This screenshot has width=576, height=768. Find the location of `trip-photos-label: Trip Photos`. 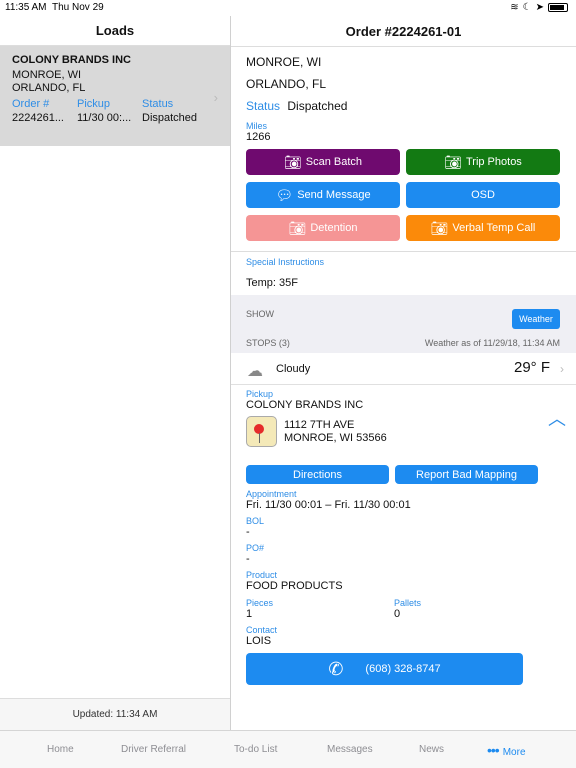

trip-photos-label: Trip Photos is located at coordinates (493, 162).